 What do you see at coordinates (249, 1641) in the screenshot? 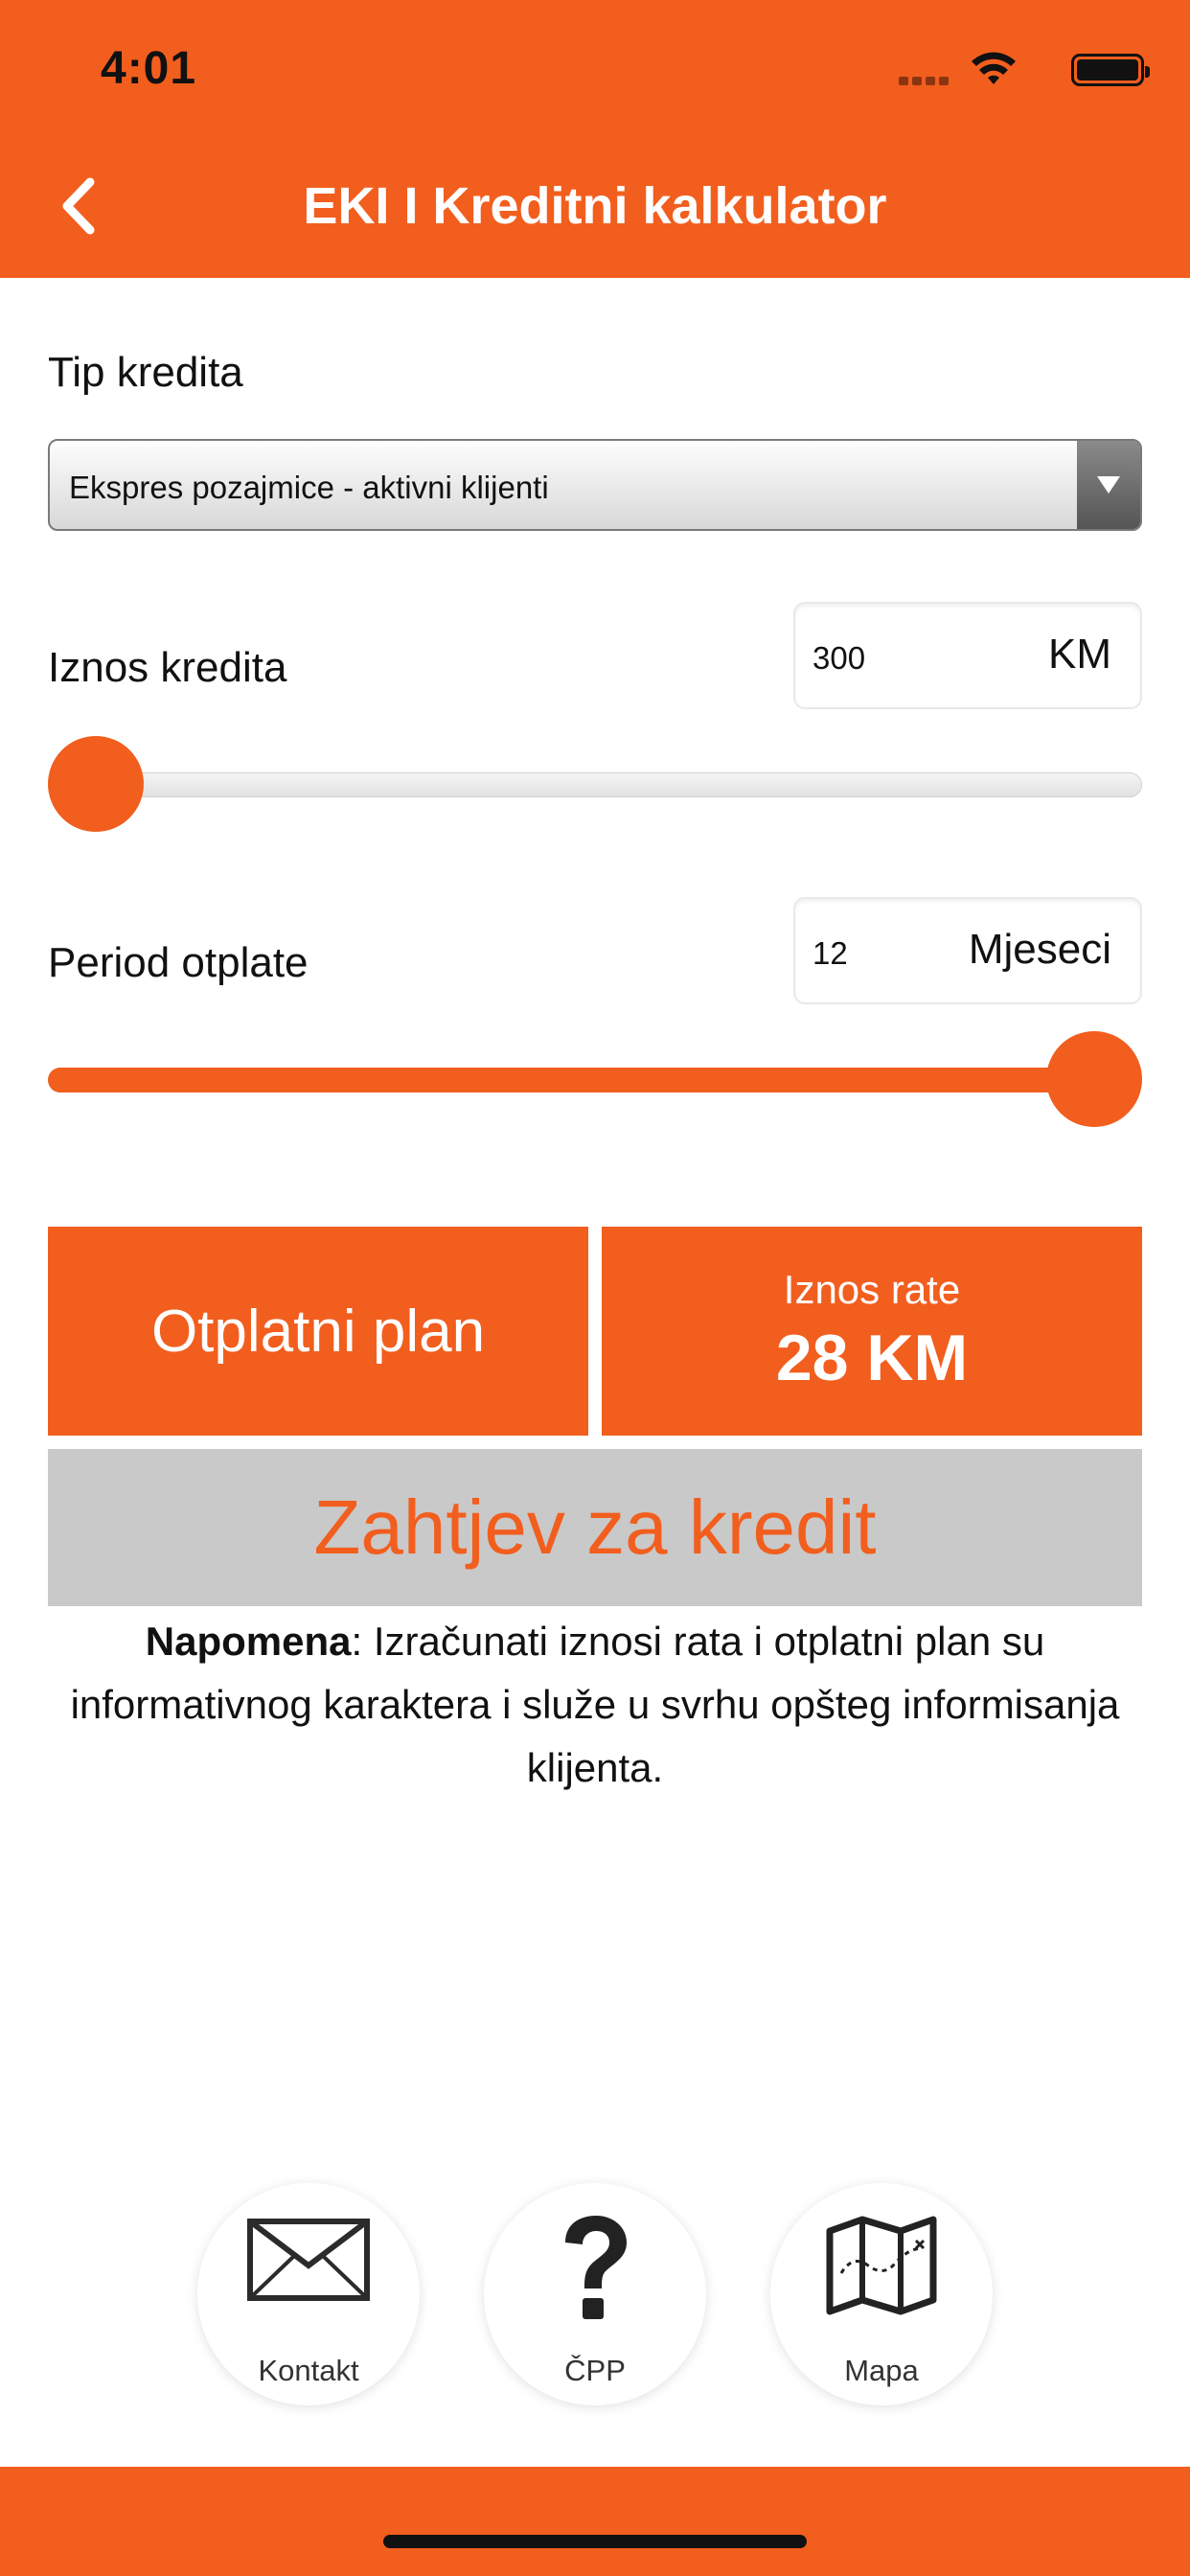
I see `disclaimer-bold: Napomena` at bounding box center [249, 1641].